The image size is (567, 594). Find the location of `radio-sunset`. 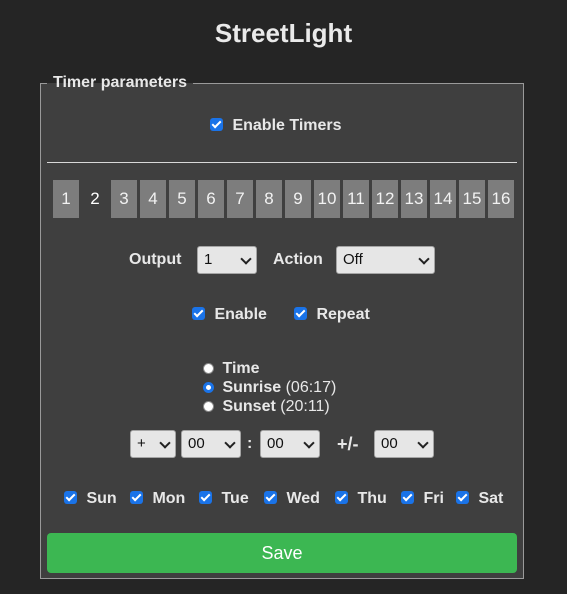

radio-sunset is located at coordinates (208, 406).